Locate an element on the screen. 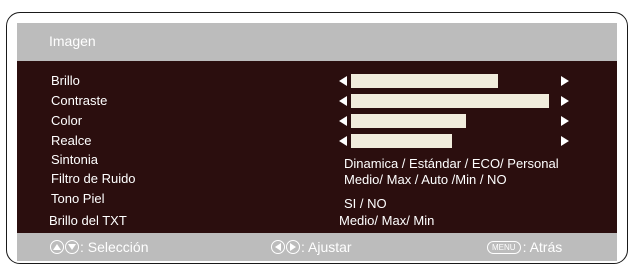  select-hint: : Selección is located at coordinates (99, 247).